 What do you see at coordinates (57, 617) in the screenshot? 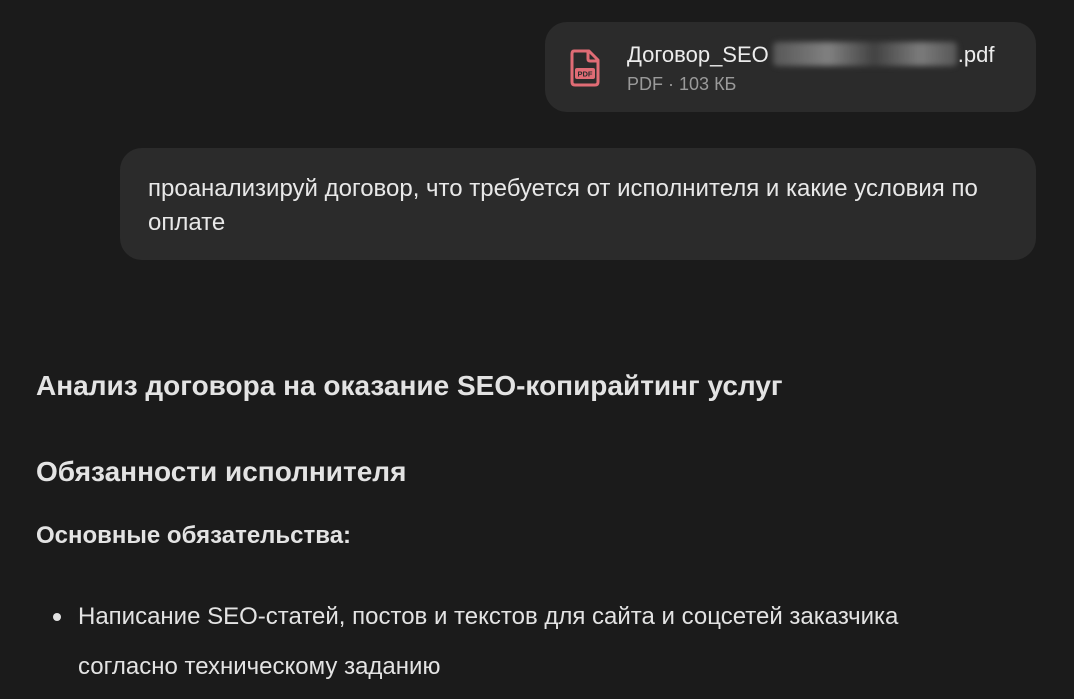
I see `bullet-icon` at bounding box center [57, 617].